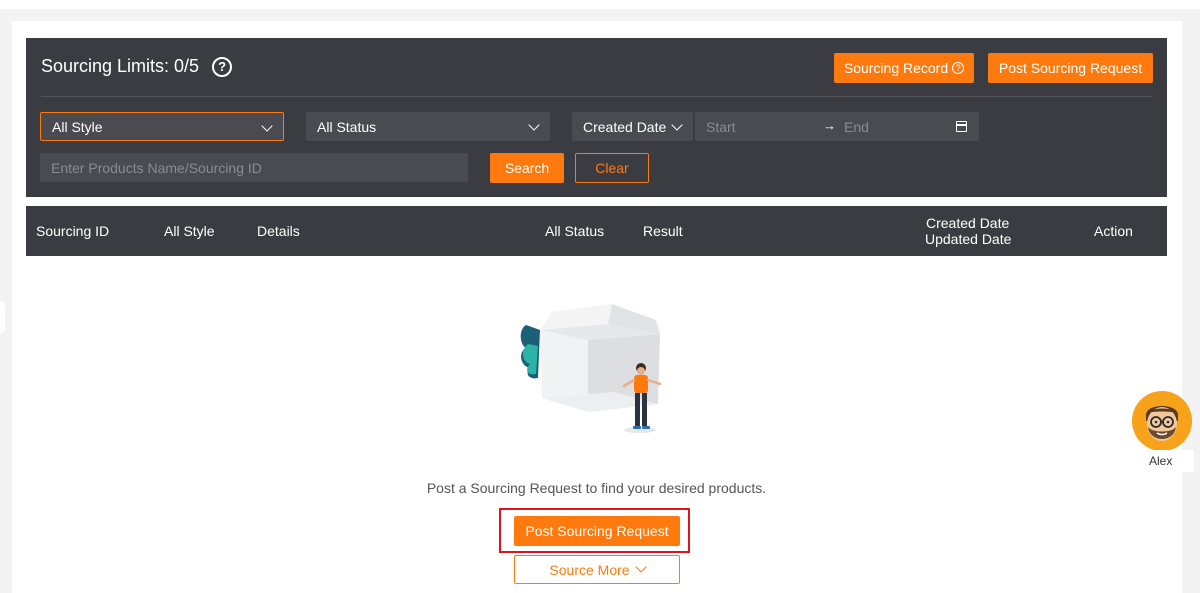 This screenshot has width=1200, height=593. What do you see at coordinates (120, 66) in the screenshot?
I see `sourcing-limits-label: Sourcing Limits: 0/5` at bounding box center [120, 66].